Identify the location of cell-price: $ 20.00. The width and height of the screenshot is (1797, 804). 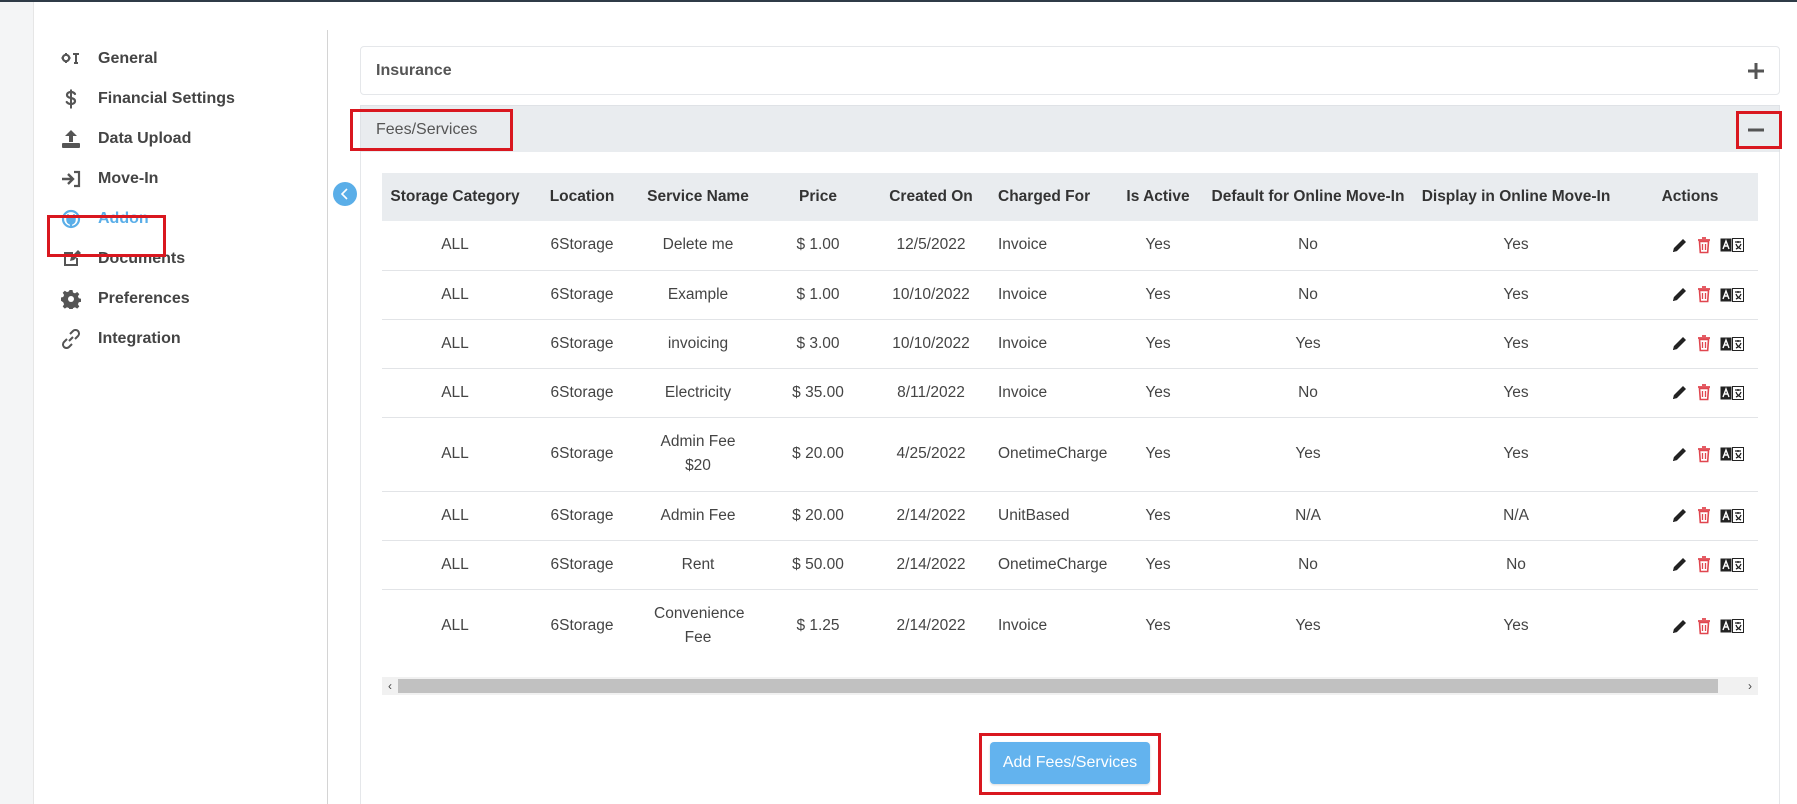
(818, 516).